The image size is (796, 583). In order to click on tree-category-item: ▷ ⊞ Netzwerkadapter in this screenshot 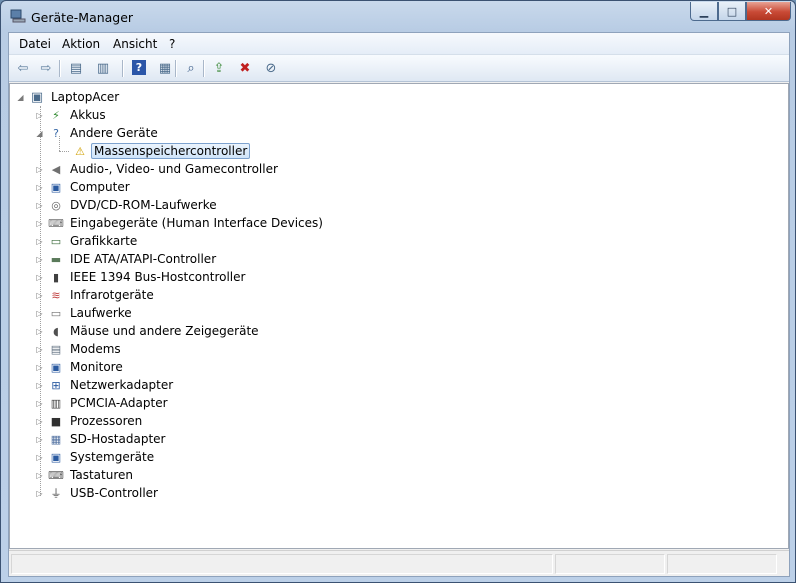, I will do `click(105, 385)`.